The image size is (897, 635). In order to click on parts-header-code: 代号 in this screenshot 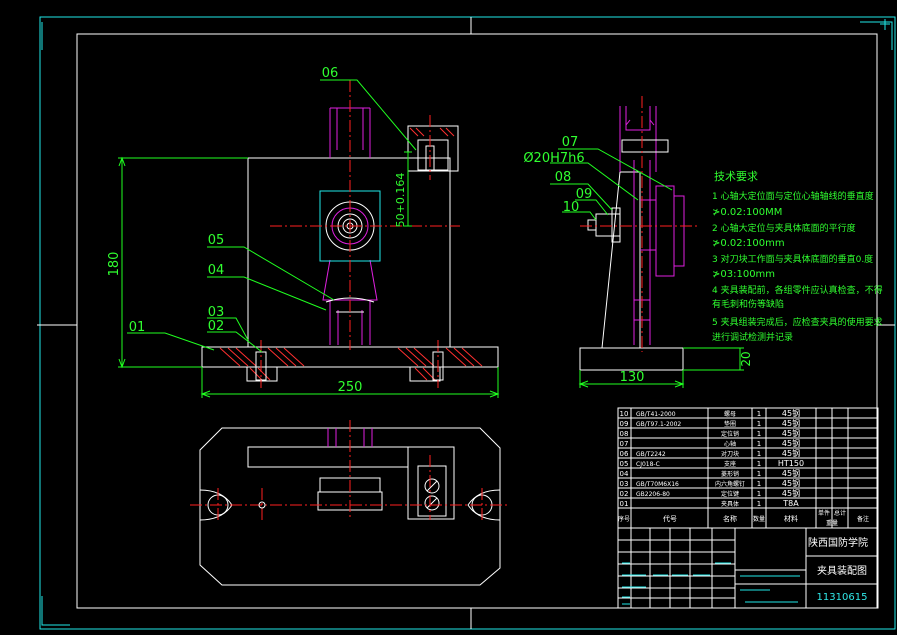, I will do `click(670, 518)`.